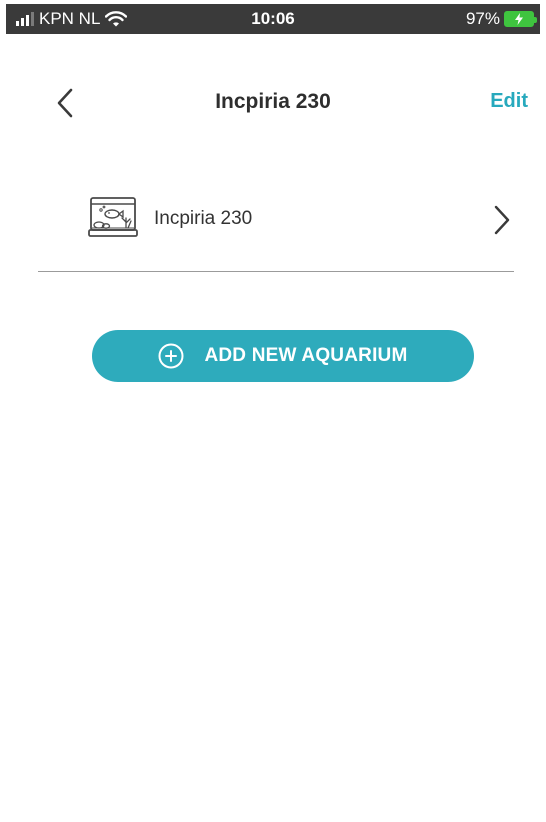  I want to click on carrier-label: KPN NL, so click(70, 18).